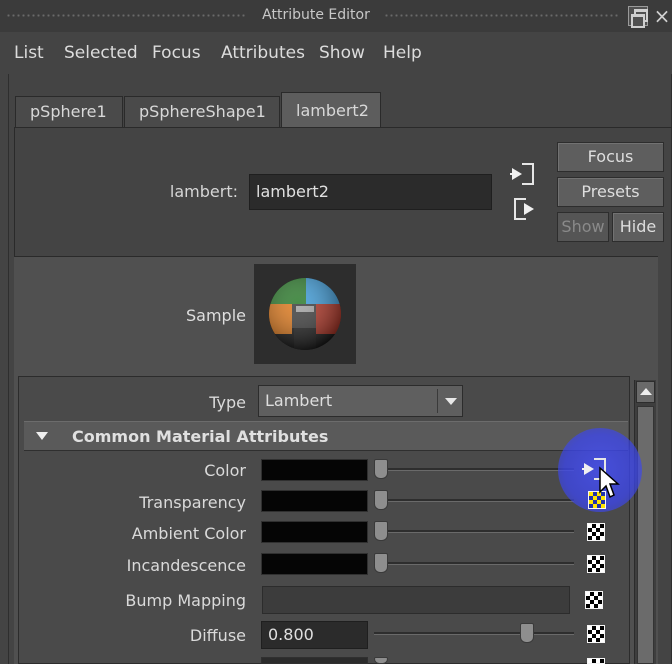  I want to click on menu-list: List, so click(29, 53).